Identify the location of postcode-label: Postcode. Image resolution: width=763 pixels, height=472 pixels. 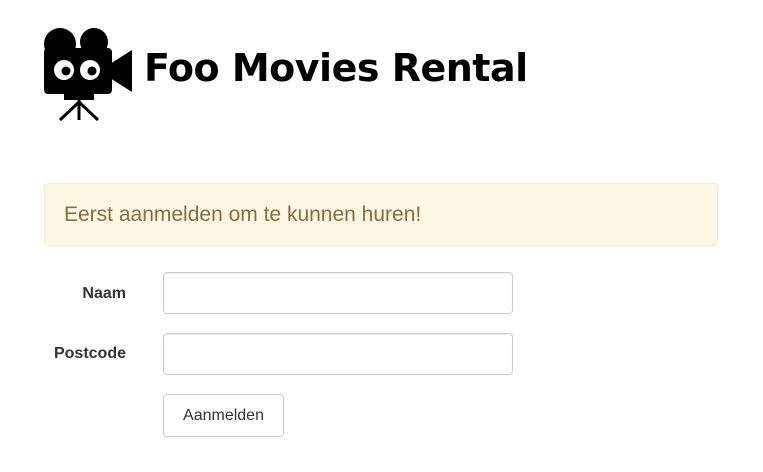
(89, 353).